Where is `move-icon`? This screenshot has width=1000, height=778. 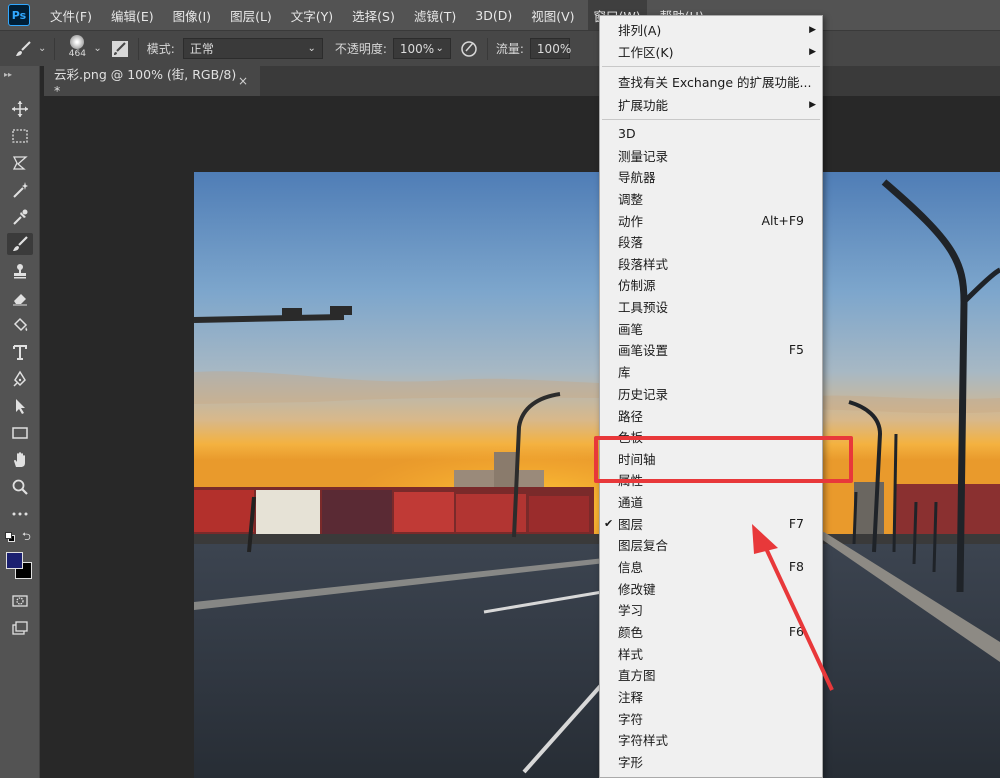 move-icon is located at coordinates (20, 109).